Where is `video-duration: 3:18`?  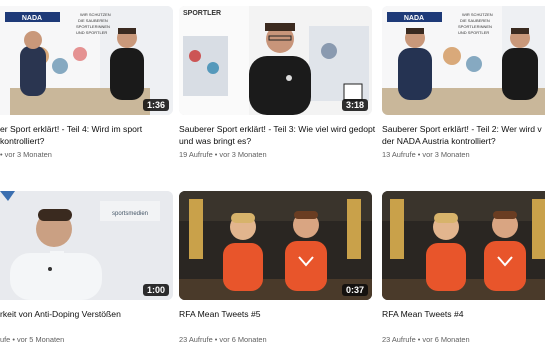
video-duration: 3:18 is located at coordinates (354, 105).